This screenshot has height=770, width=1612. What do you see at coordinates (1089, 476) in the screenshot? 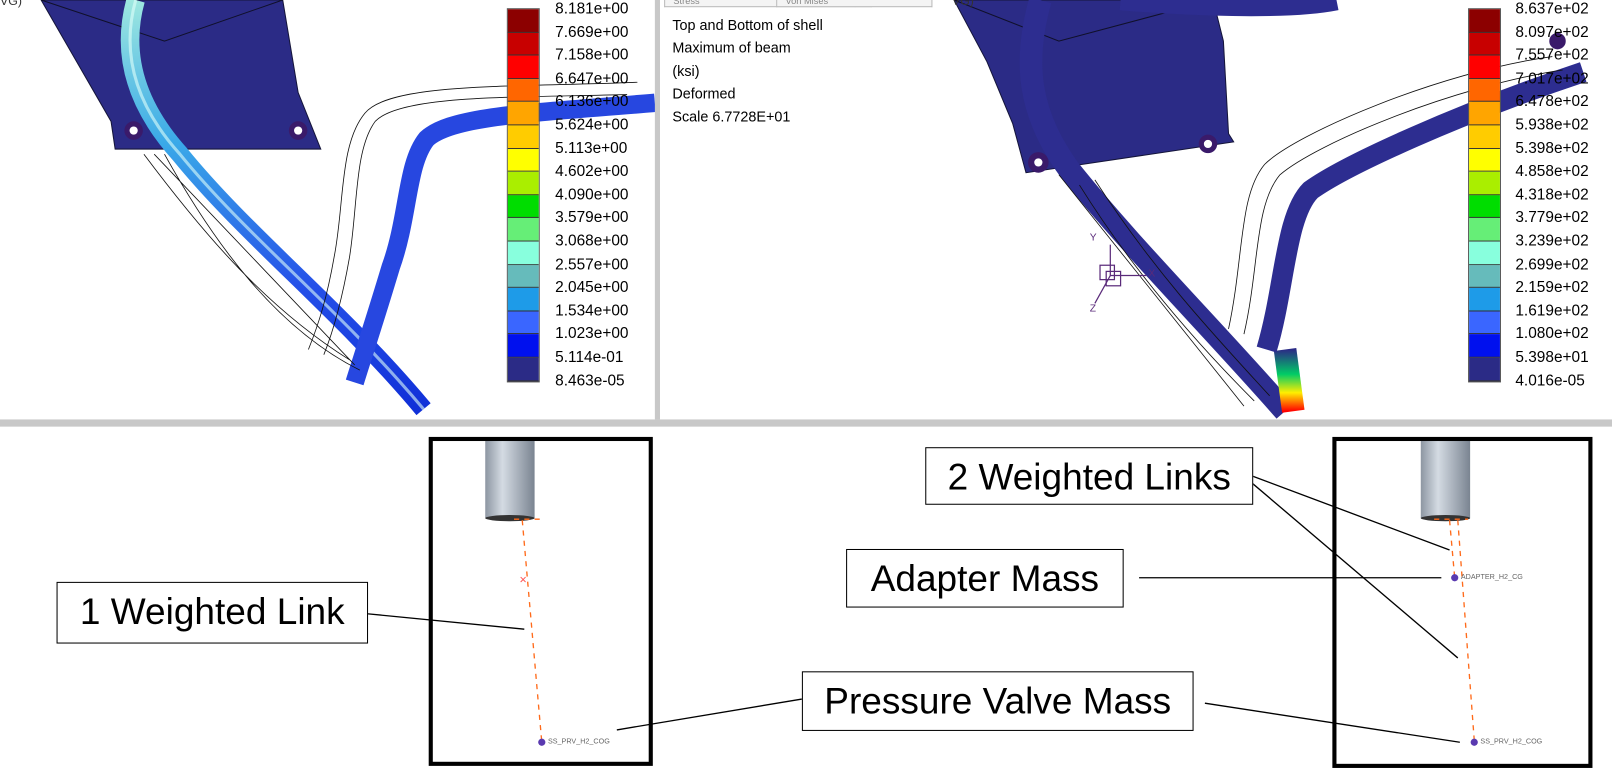
I see `callout-two-weighted-links: 2 Weighted Links` at bounding box center [1089, 476].